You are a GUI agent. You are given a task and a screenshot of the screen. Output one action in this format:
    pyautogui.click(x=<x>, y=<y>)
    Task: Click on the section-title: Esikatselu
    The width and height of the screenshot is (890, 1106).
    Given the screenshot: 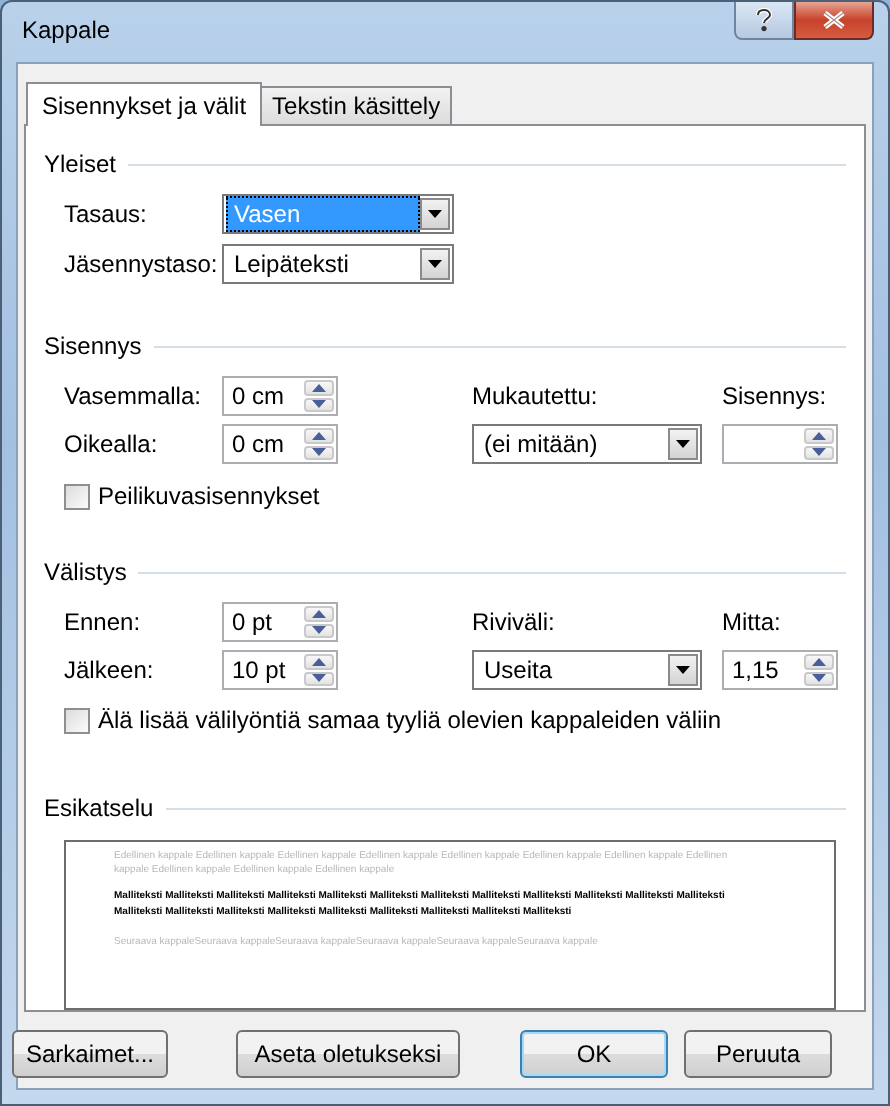 What is the action you would take?
    pyautogui.click(x=99, y=808)
    